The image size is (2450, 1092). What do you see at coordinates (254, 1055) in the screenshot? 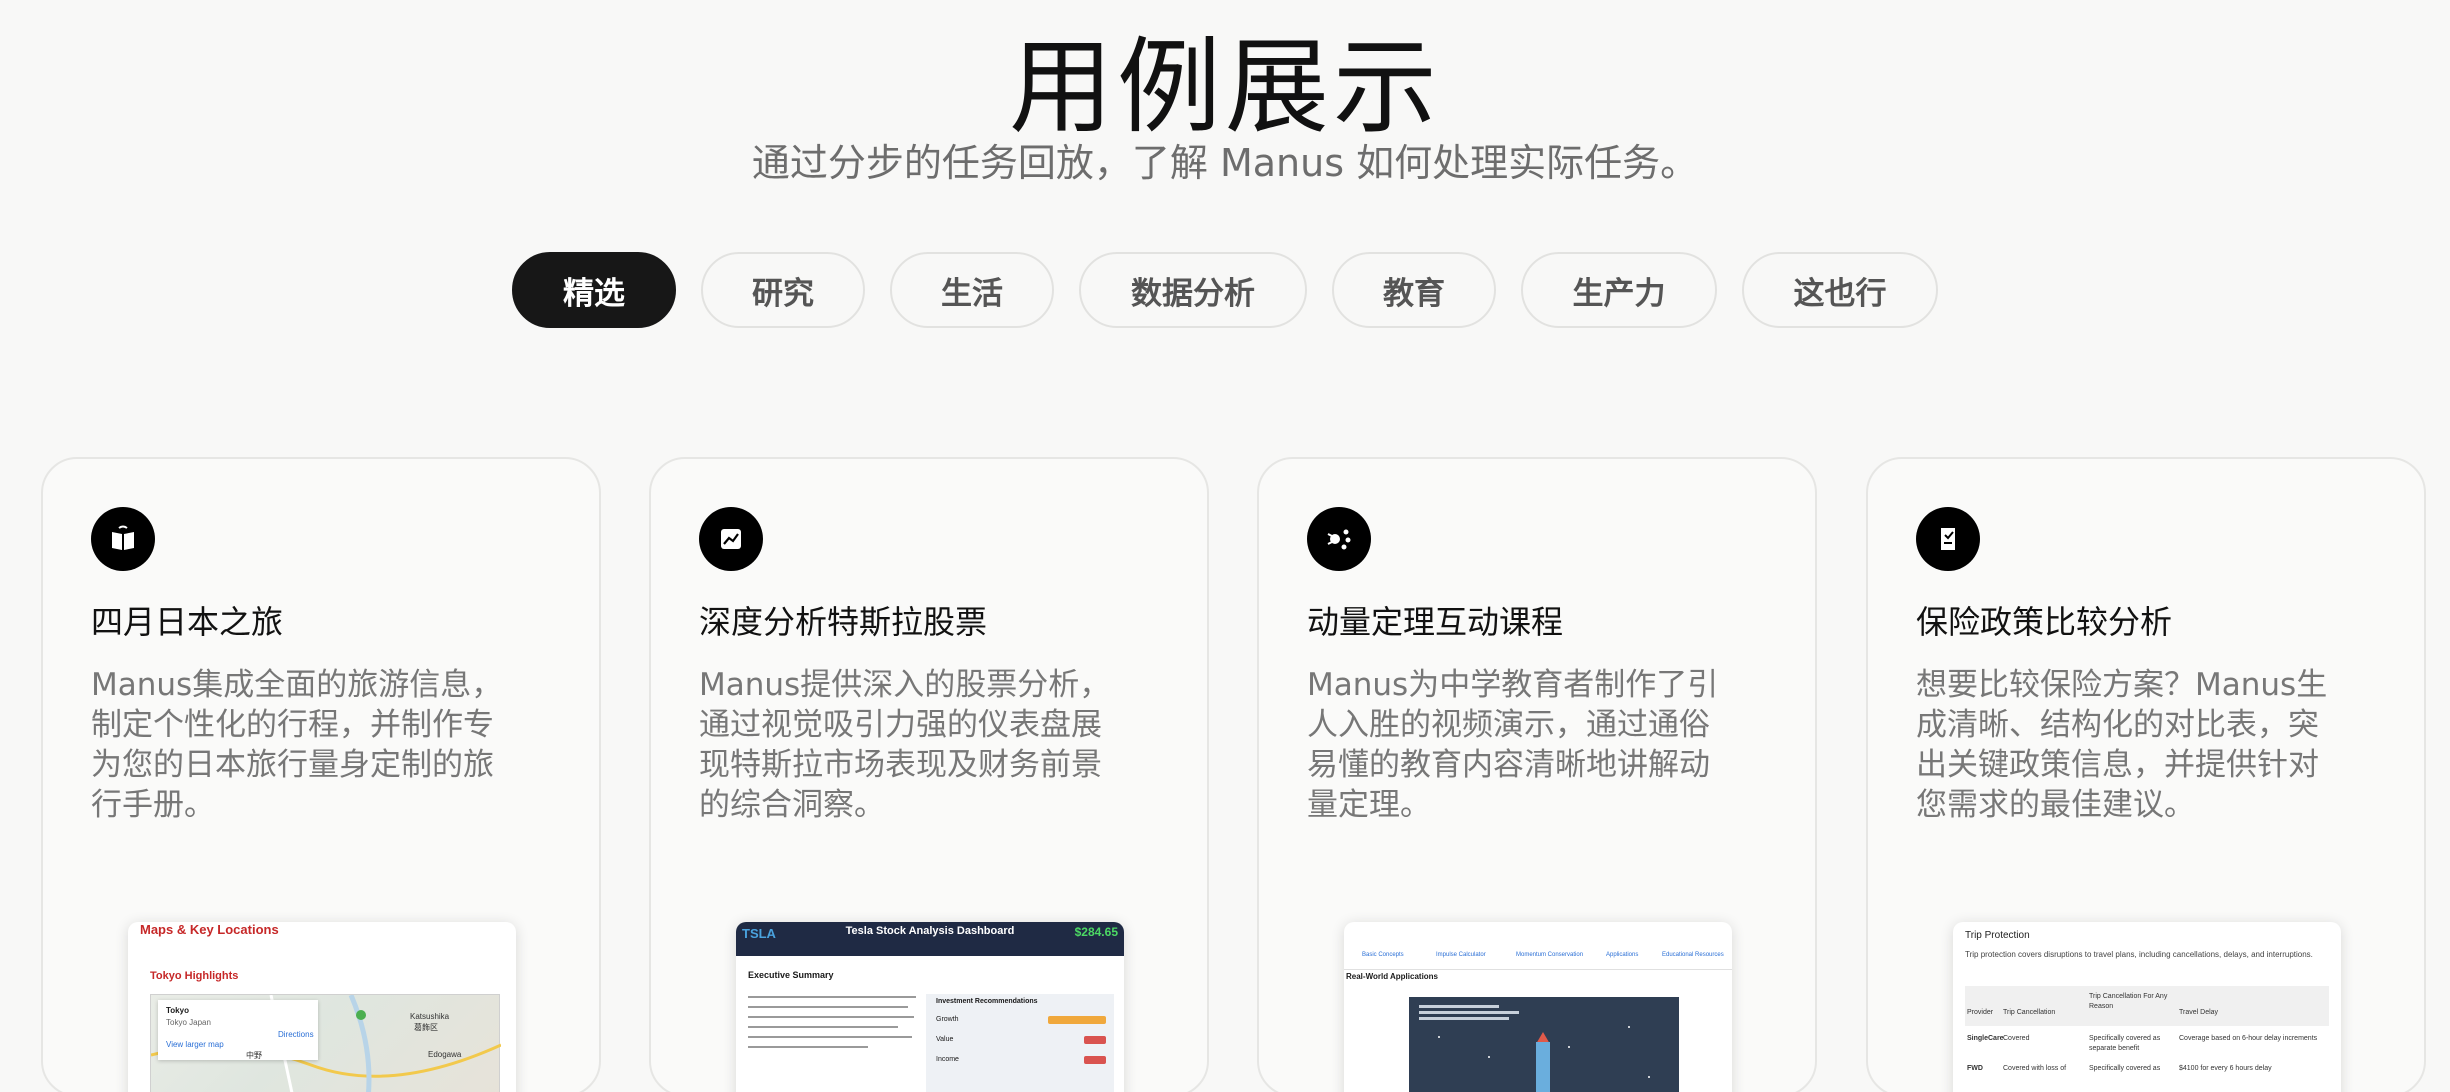
I see `map-label: 中野` at bounding box center [254, 1055].